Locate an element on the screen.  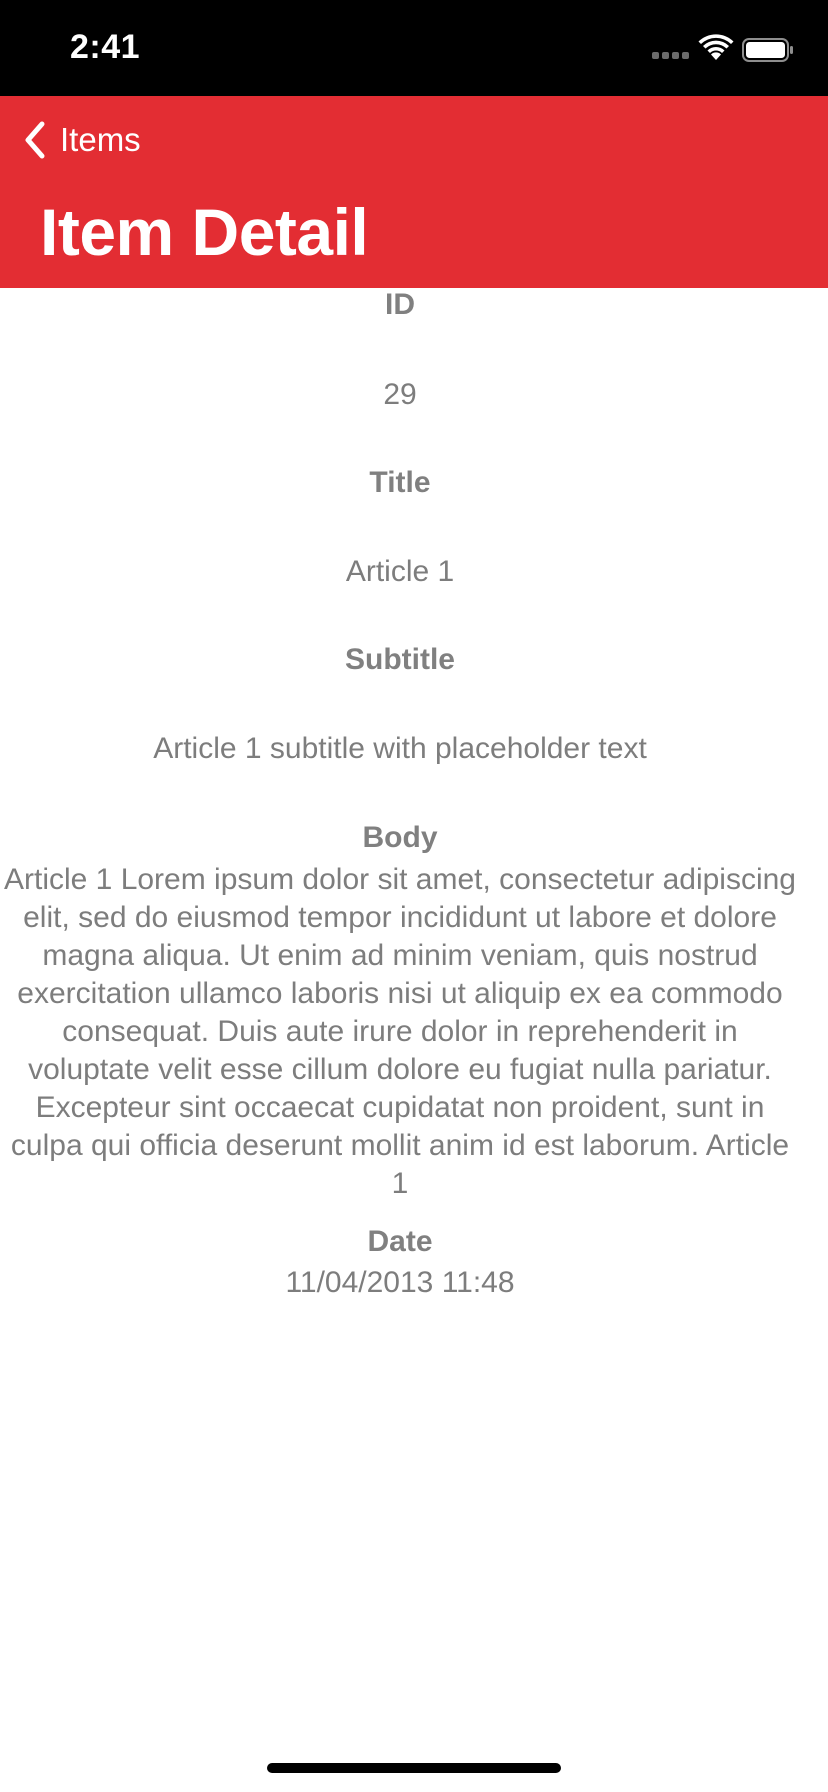
title-label: Title is located at coordinates (400, 482).